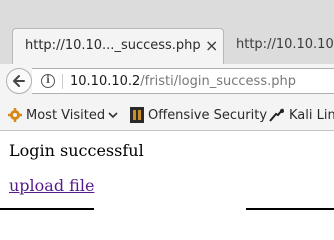 Image resolution: width=334 pixels, height=240 pixels. Describe the element at coordinates (15, 115) in the screenshot. I see `gear-icon` at that location.